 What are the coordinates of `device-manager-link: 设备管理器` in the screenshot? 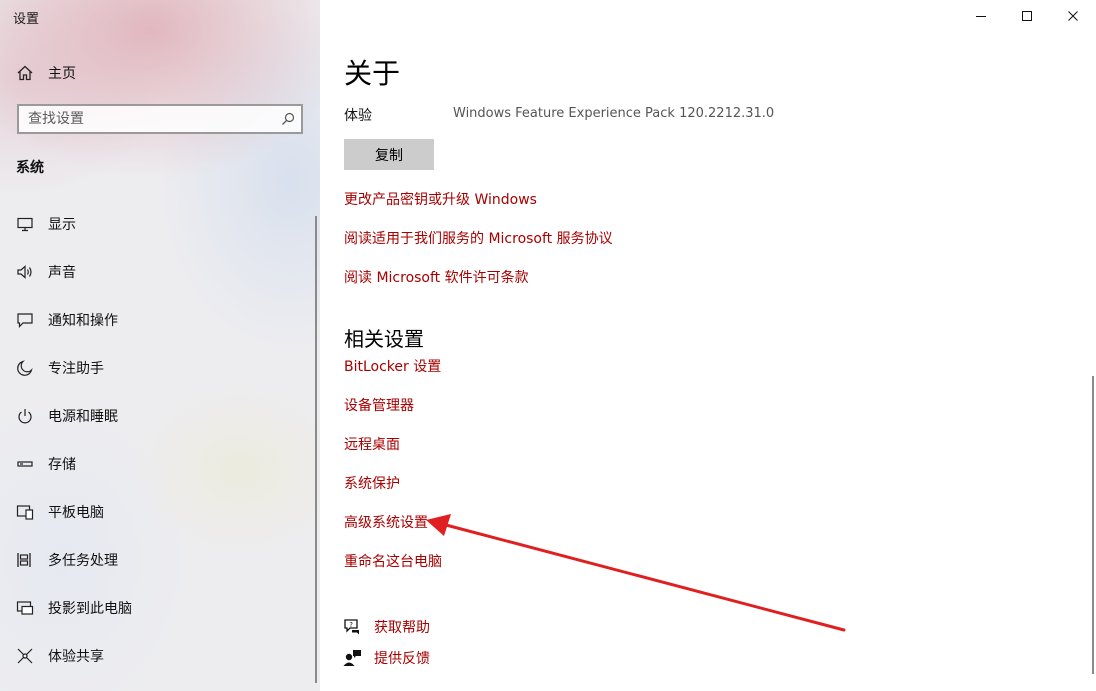 It's located at (379, 405).